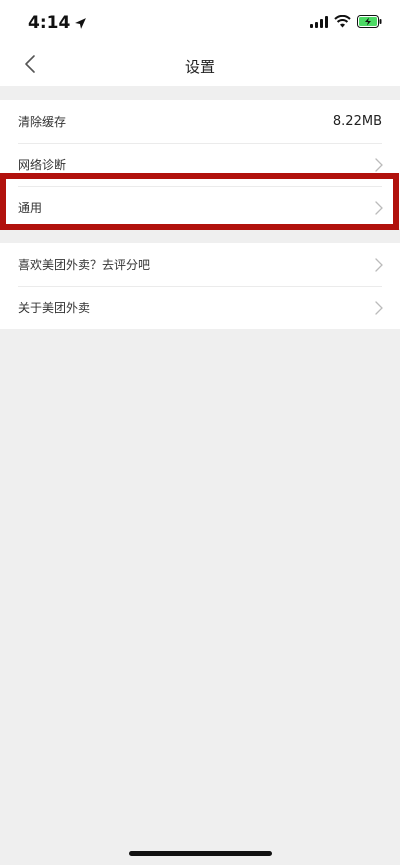 Image resolution: width=400 pixels, height=865 pixels. What do you see at coordinates (54, 308) in the screenshot?
I see `about-label: 关于美团外卖` at bounding box center [54, 308].